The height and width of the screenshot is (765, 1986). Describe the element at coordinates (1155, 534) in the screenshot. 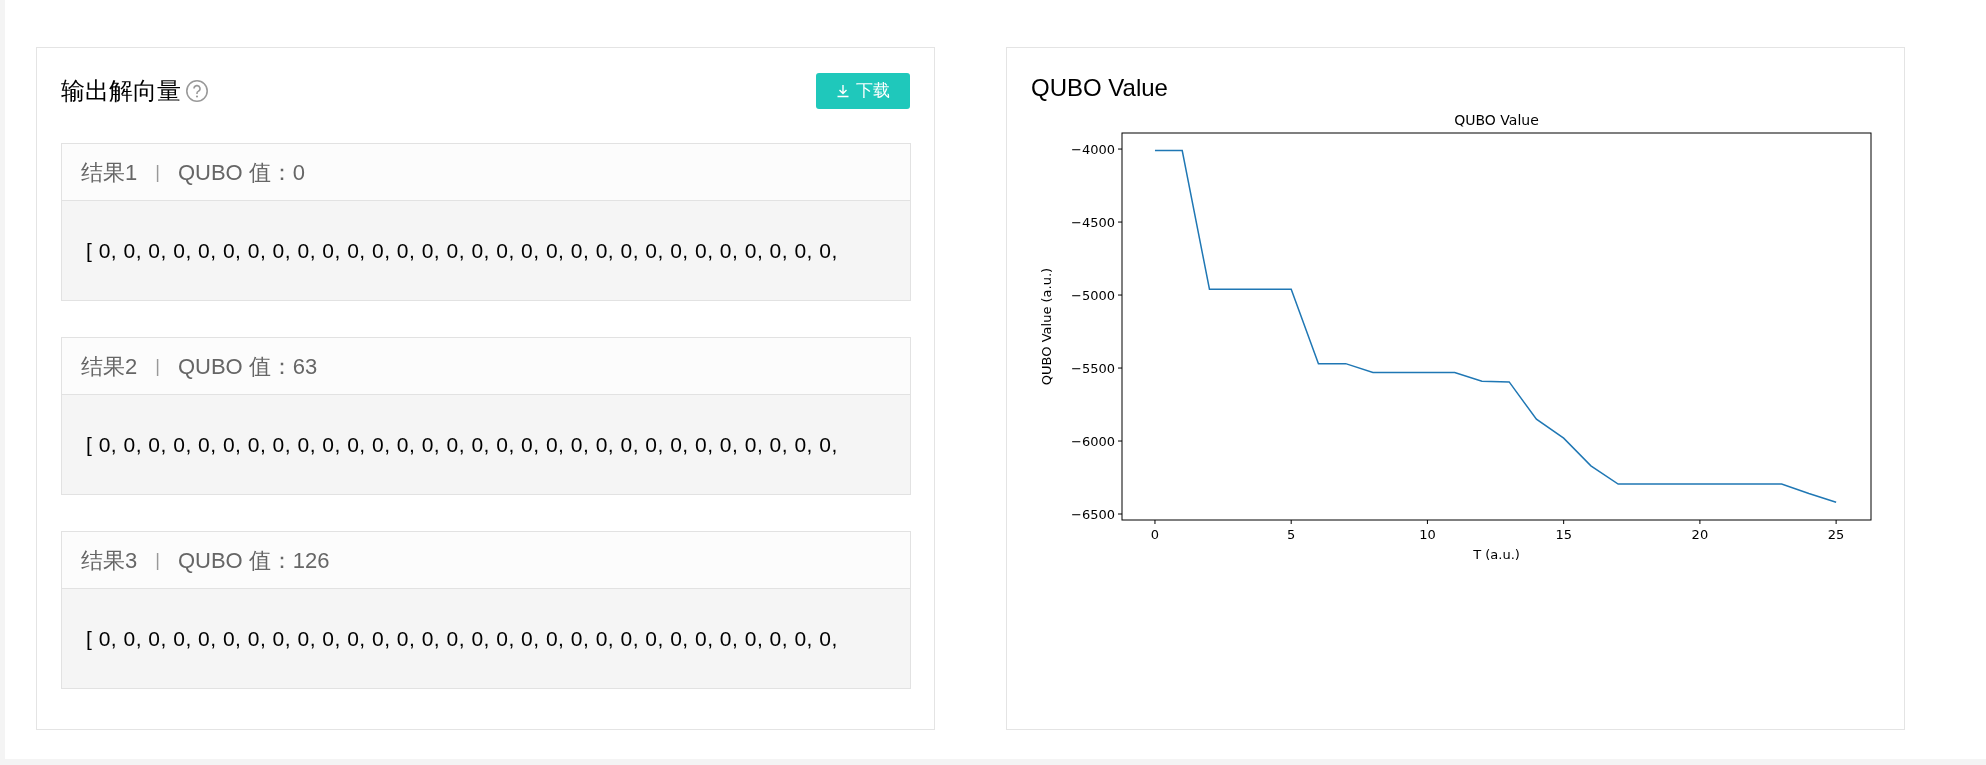

I see `x-tick-label: 0` at that location.